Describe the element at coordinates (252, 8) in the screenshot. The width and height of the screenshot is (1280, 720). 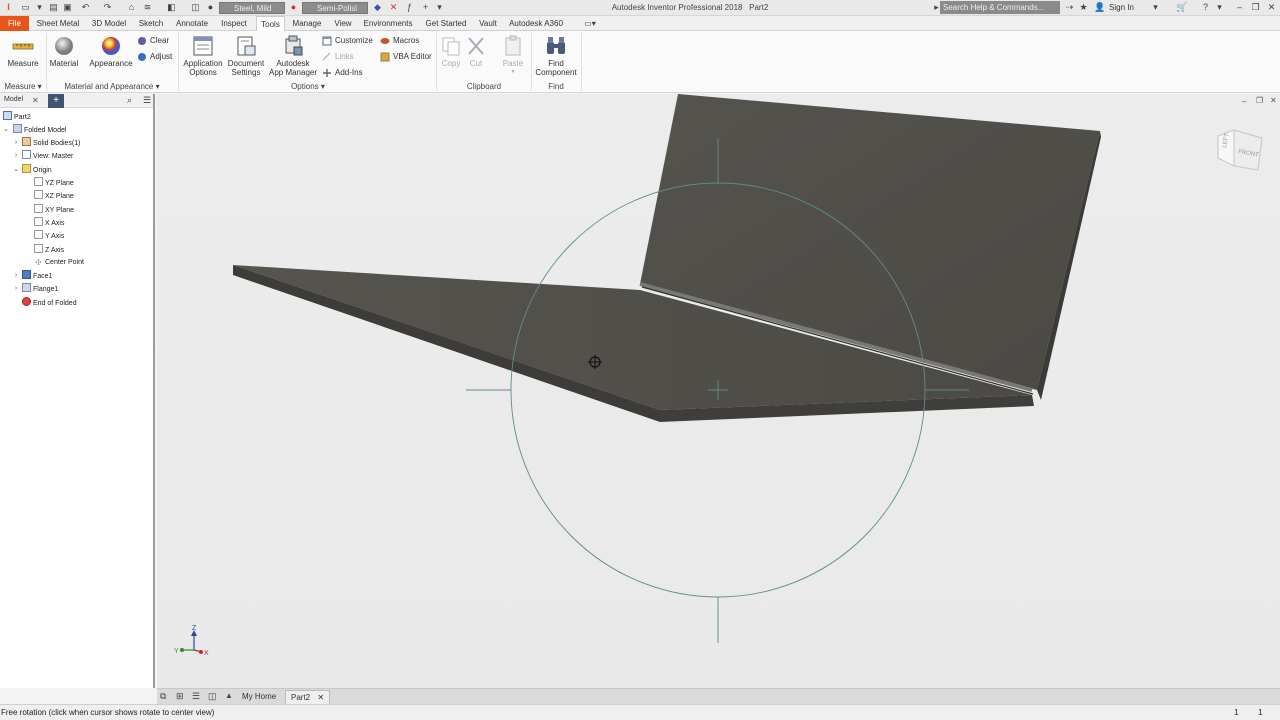
I see `material-select: Steel, Mild` at that location.